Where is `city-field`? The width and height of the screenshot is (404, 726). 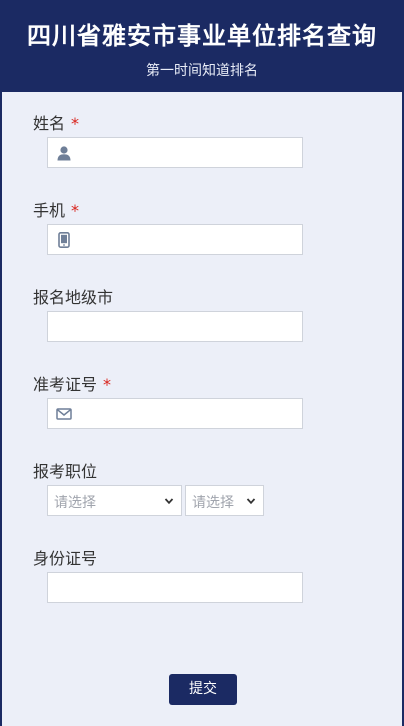 city-field is located at coordinates (175, 327).